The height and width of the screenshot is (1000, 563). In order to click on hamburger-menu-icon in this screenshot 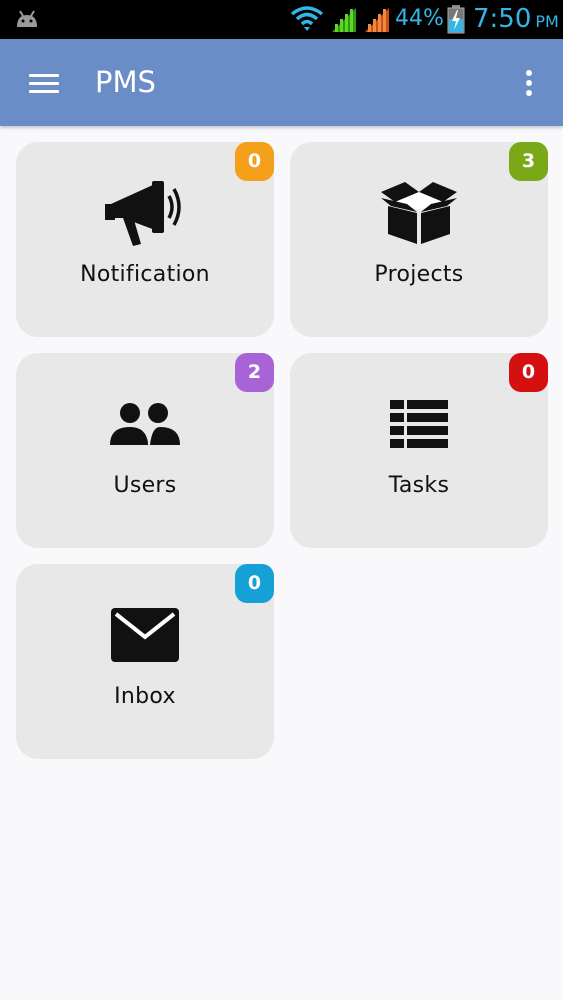, I will do `click(44, 83)`.